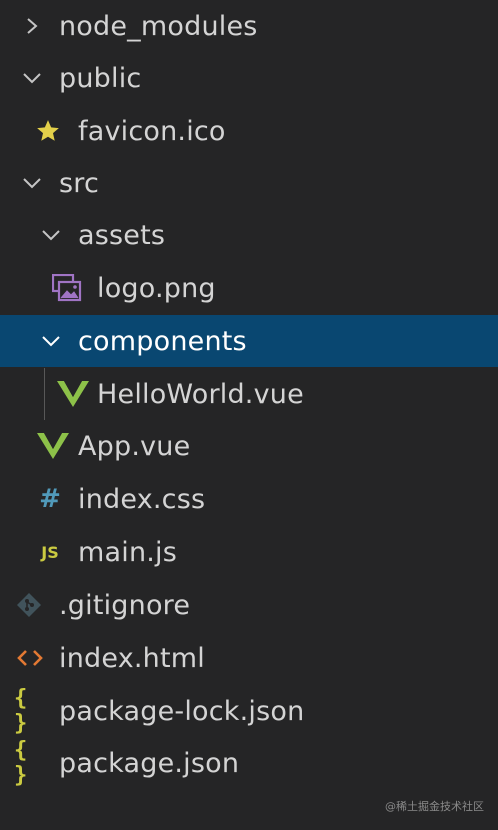 The width and height of the screenshot is (498, 830). Describe the element at coordinates (249, 552) in the screenshot. I see `tree-item-main-js: JS main.js` at that location.